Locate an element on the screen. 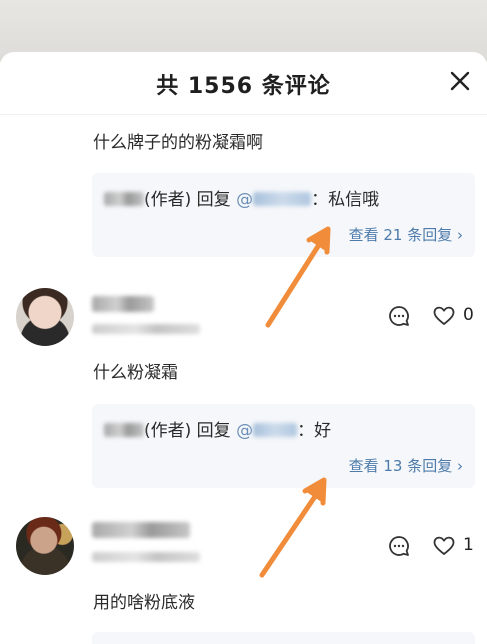  sheet-header: 共 1556 条评论 is located at coordinates (243, 83).